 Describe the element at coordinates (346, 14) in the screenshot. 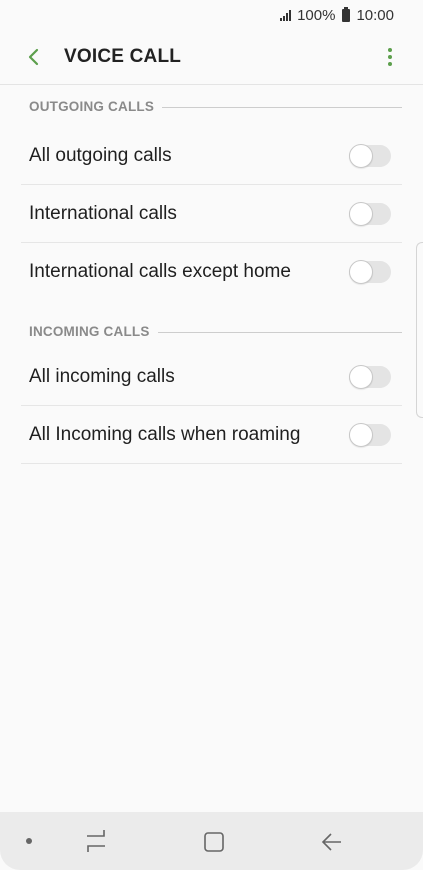

I see `battery-icon` at that location.